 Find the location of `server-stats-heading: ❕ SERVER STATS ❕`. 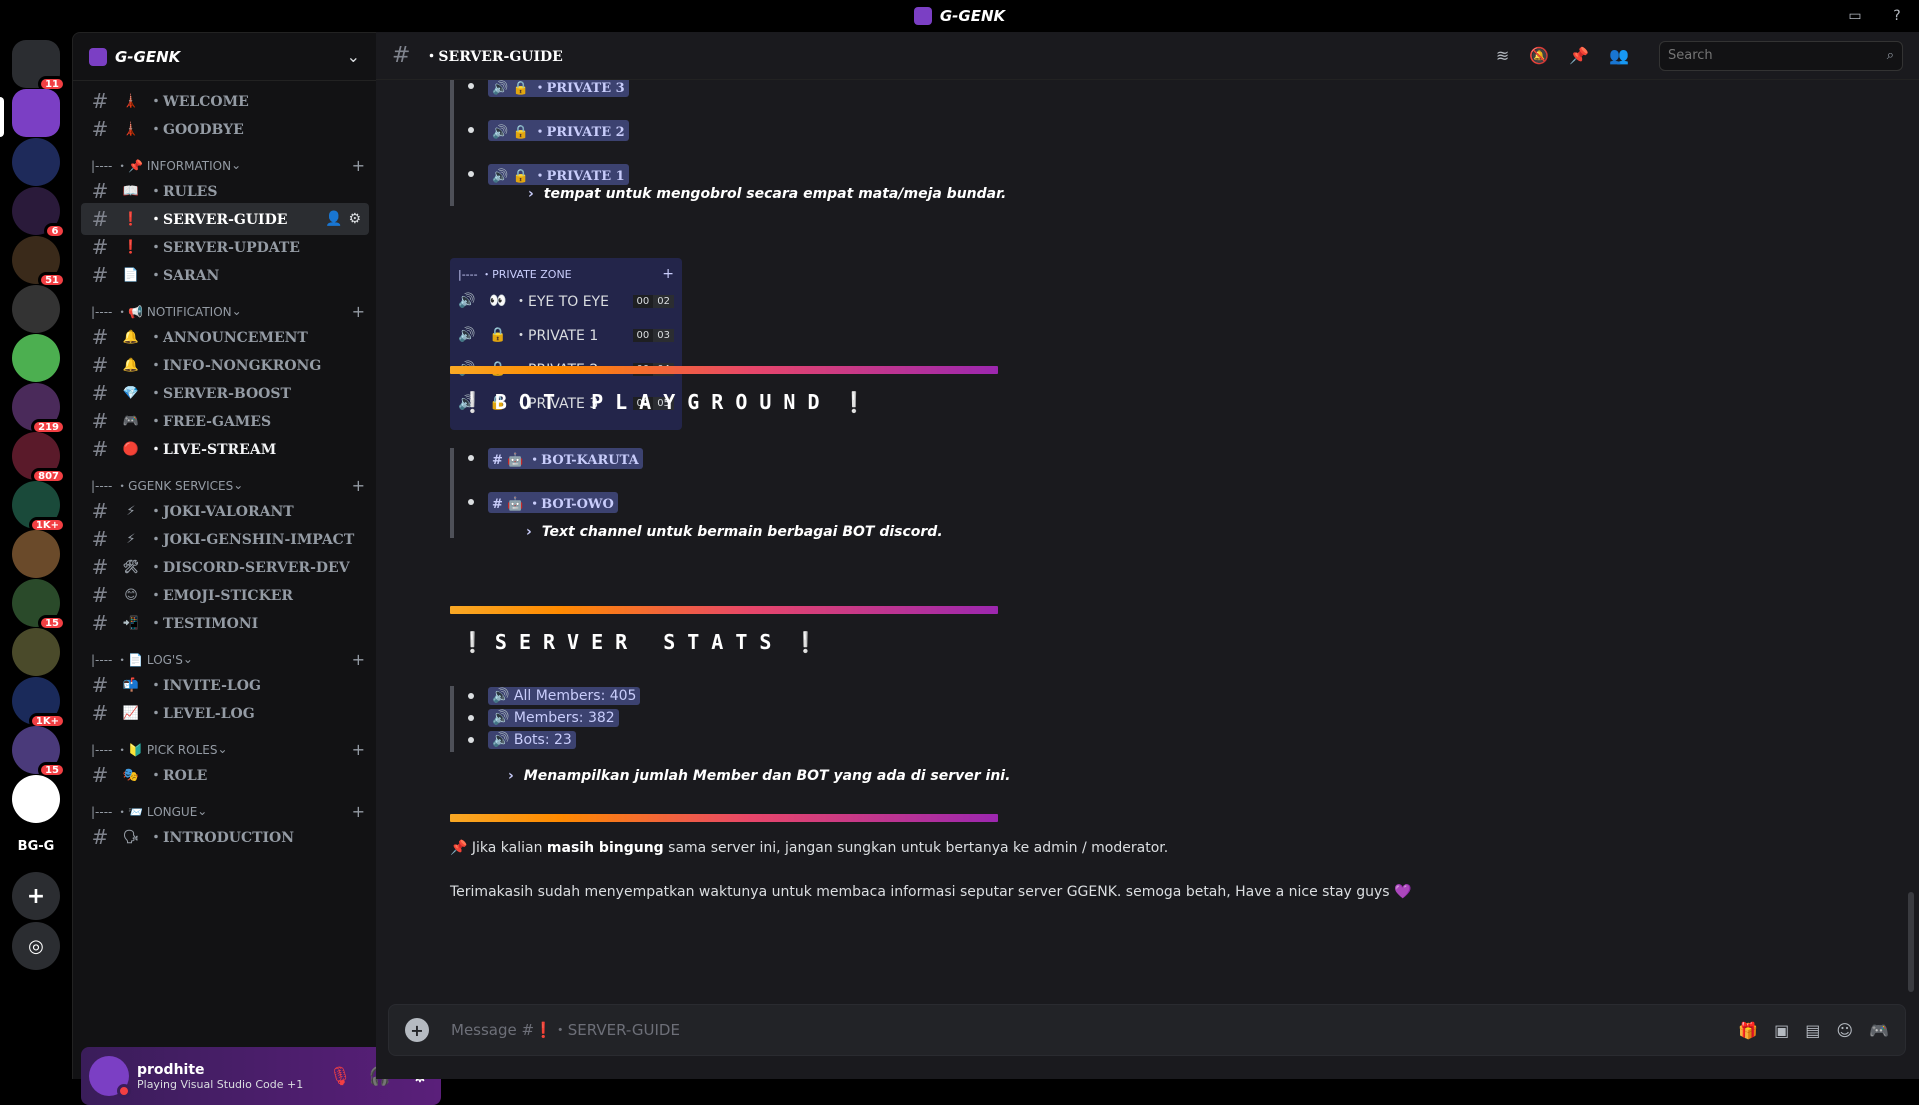

server-stats-heading: ❕ SERVER STATS ❕ is located at coordinates (639, 642).